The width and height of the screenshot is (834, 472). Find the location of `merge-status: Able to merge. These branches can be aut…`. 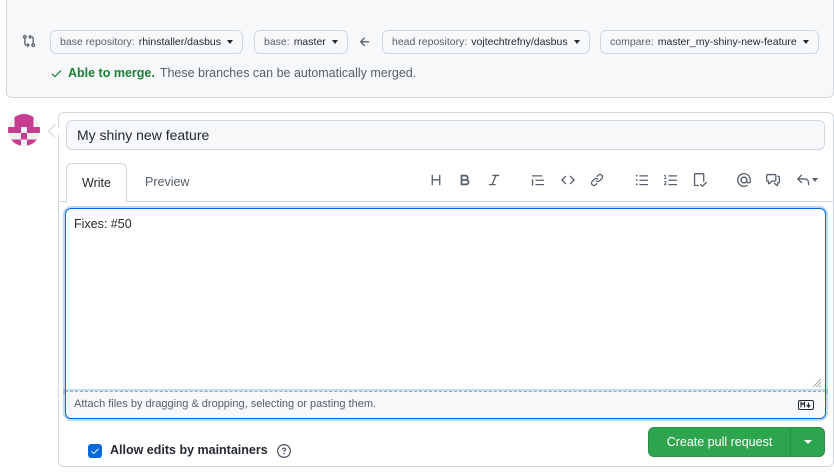

merge-status: Able to merge. These branches can be aut… is located at coordinates (233, 73).